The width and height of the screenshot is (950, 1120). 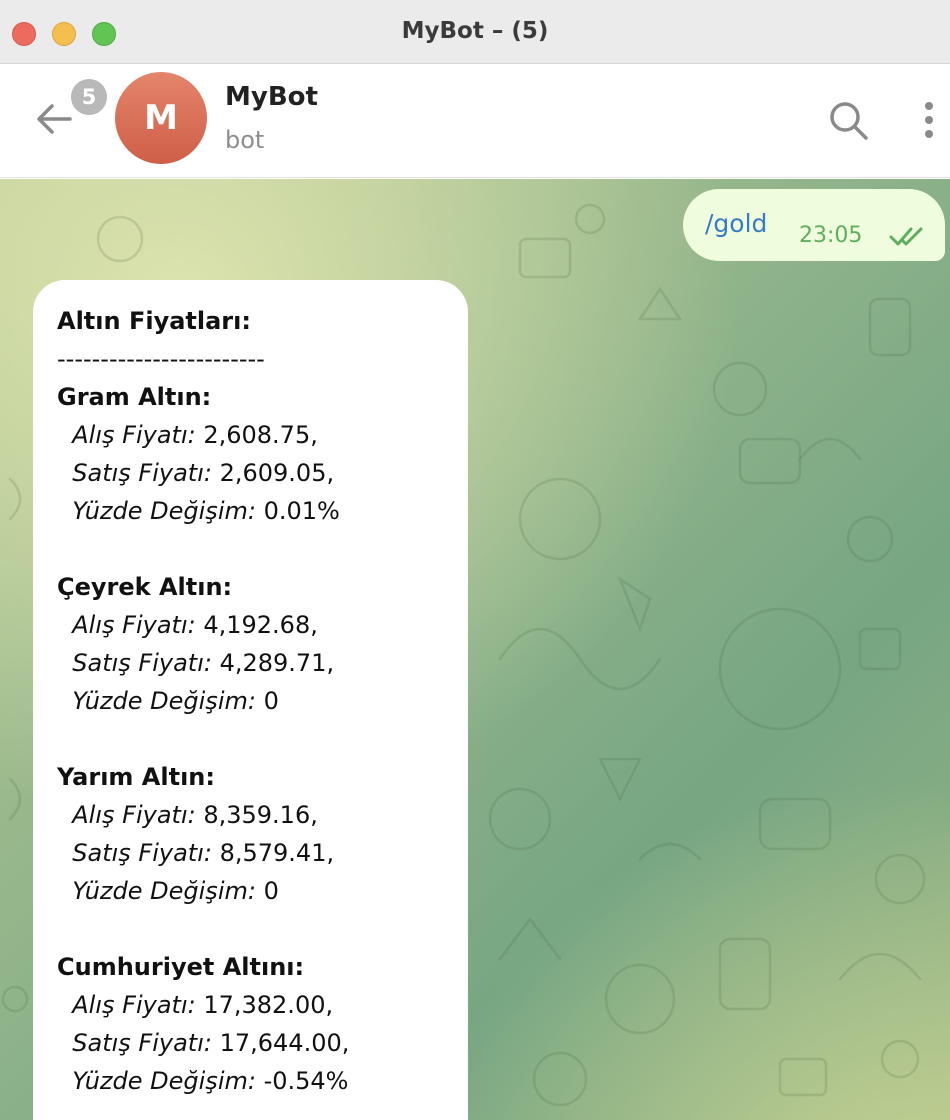 I want to click on section-name: Çeyrek Altın:, so click(x=145, y=587).